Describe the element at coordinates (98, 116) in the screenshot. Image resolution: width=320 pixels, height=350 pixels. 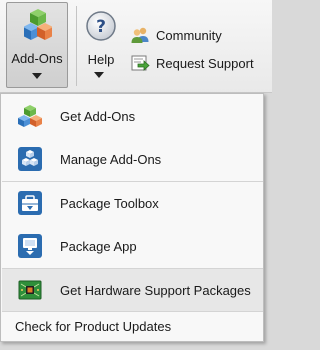
I see `menu-item-label: Get Add-Ons` at that location.